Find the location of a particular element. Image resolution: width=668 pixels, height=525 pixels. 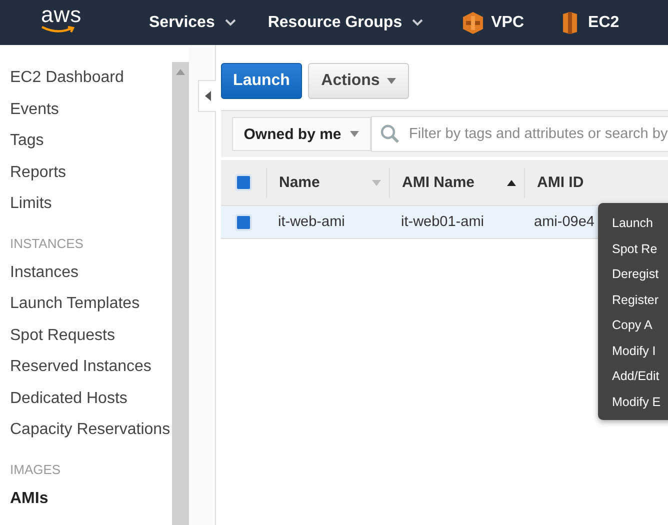

table-cell-text: ami-09e4 is located at coordinates (563, 222).